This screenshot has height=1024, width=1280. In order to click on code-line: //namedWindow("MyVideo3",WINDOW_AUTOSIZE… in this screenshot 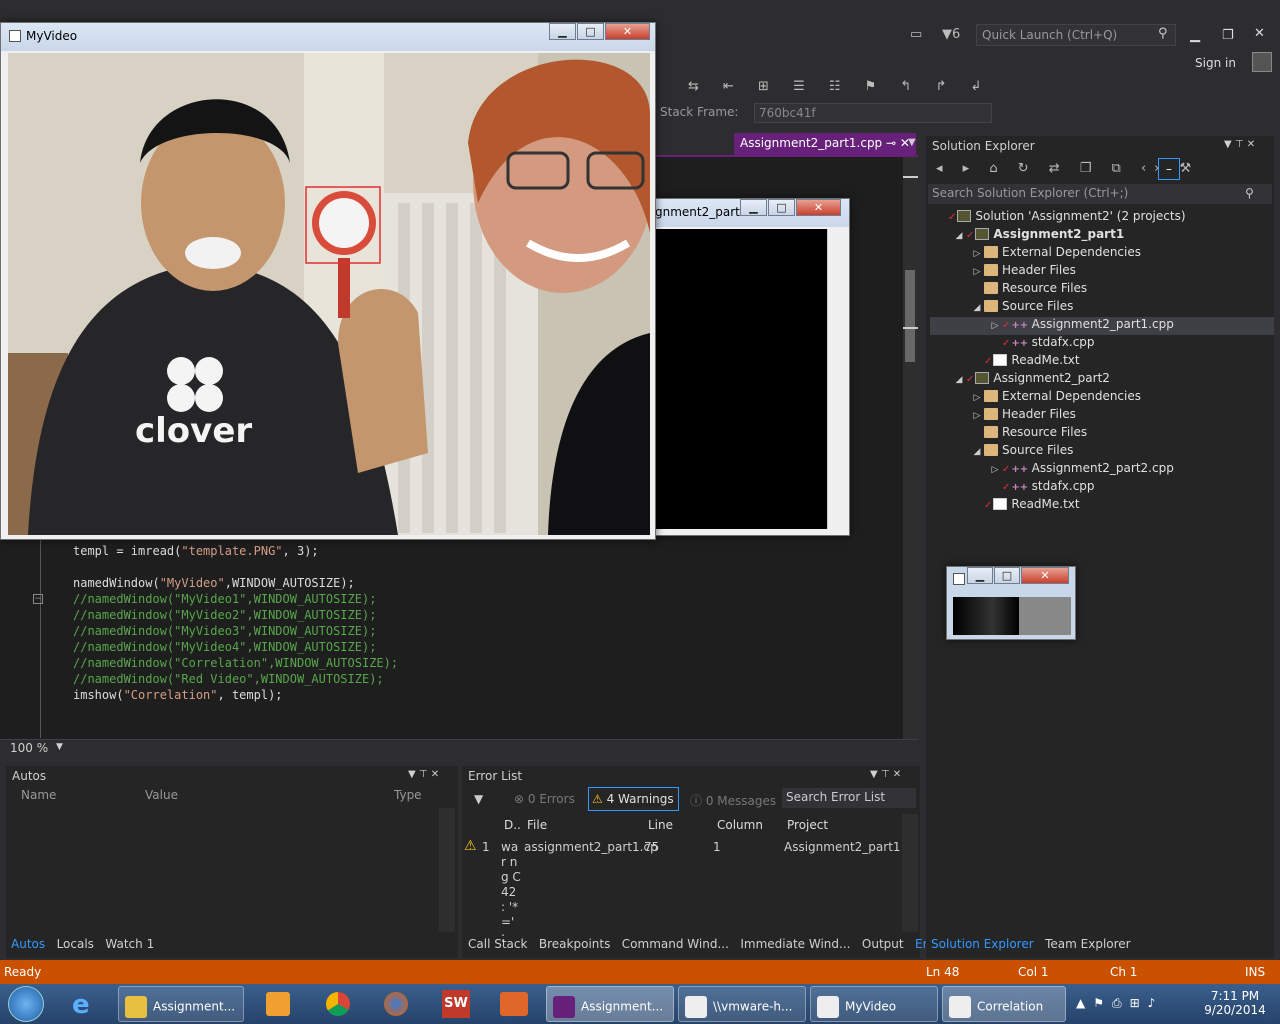, I will do `click(224, 632)`.